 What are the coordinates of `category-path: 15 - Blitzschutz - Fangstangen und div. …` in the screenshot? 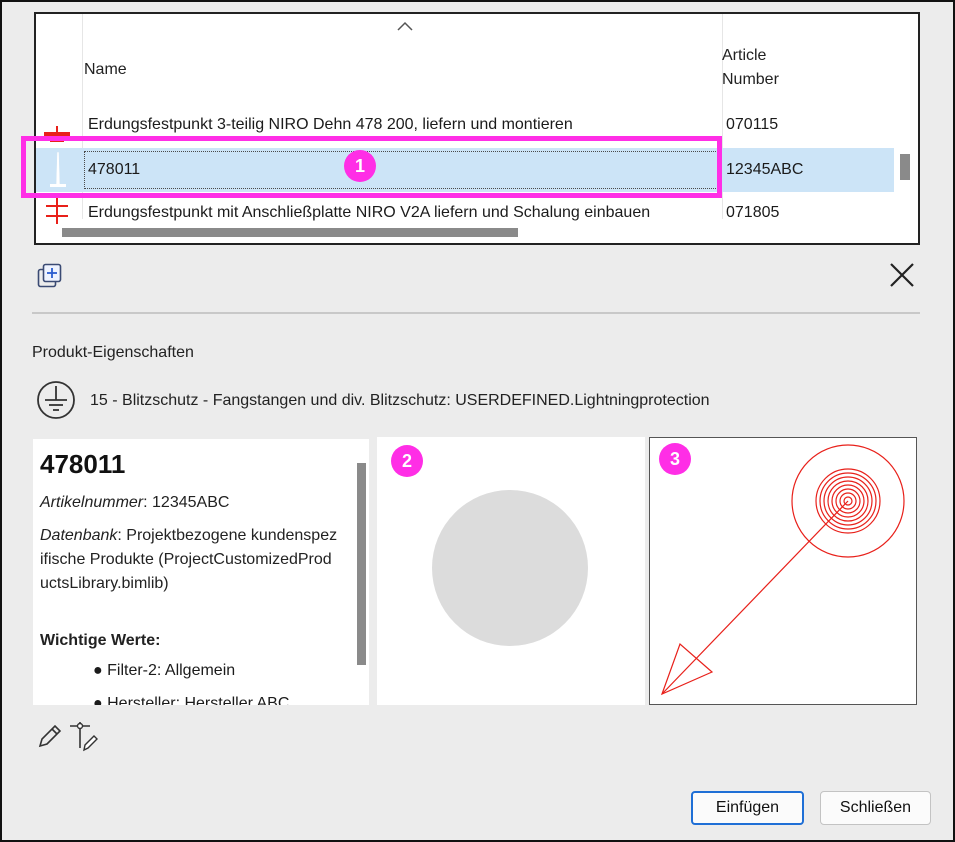 It's located at (400, 400).